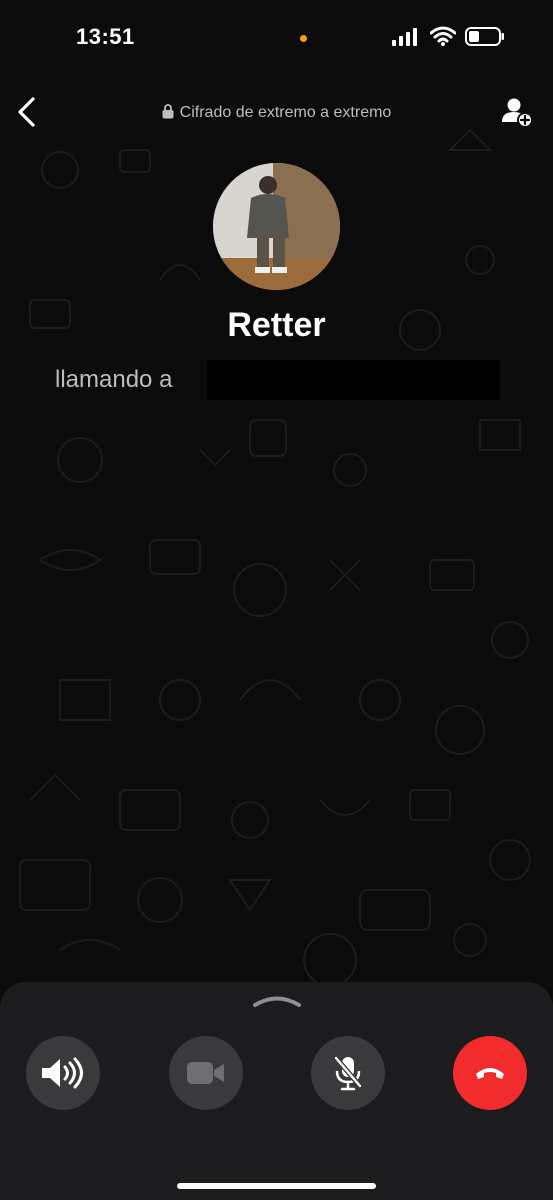  I want to click on privacy-indicator-dot, so click(303, 38).